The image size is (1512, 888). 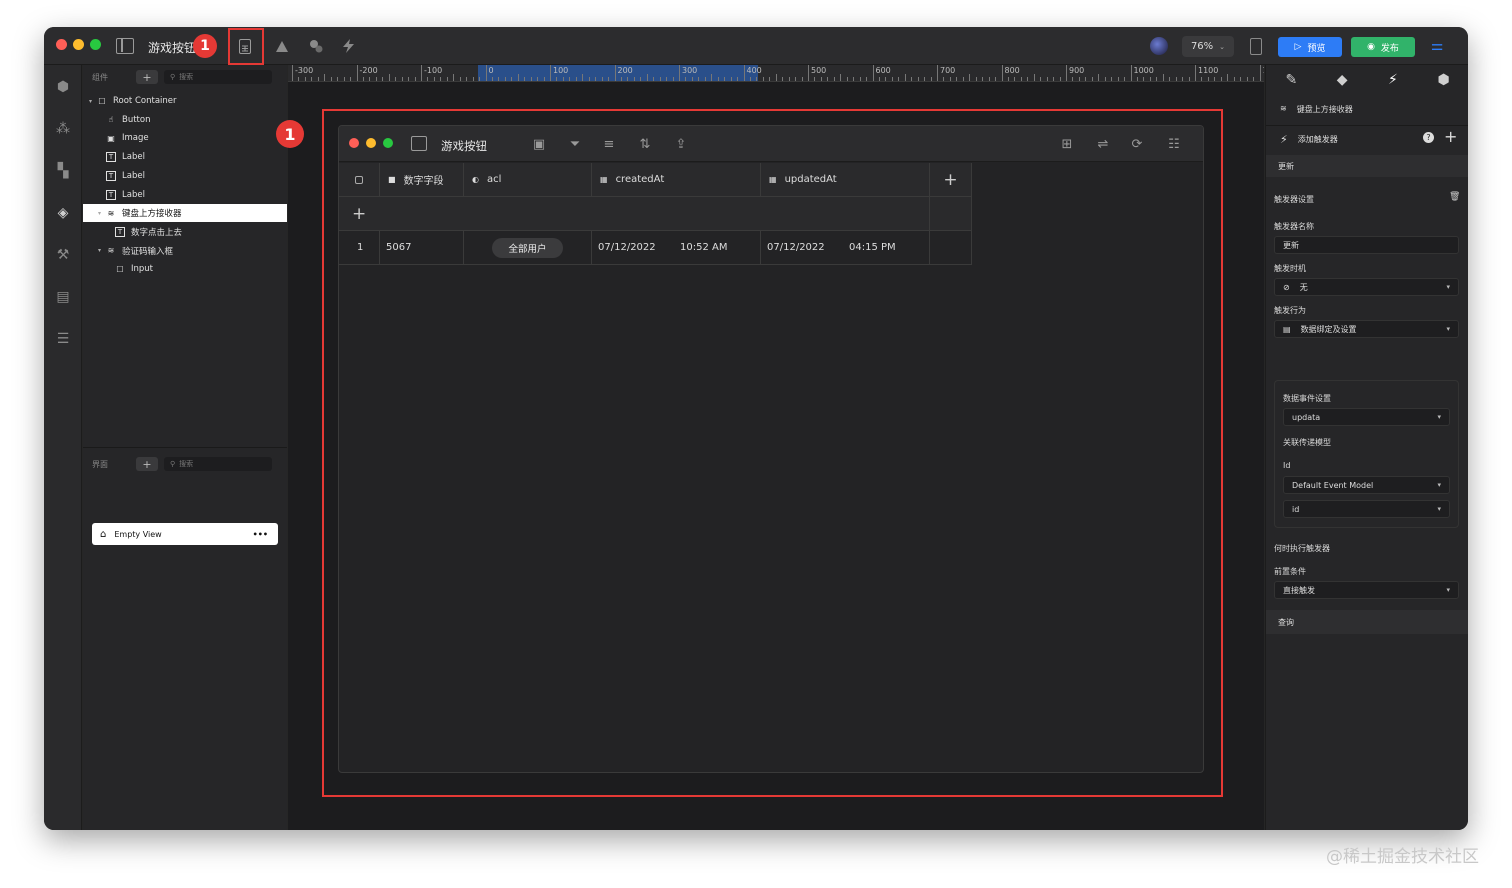 I want to click on cell-acl: 全部用户, so click(x=528, y=248).